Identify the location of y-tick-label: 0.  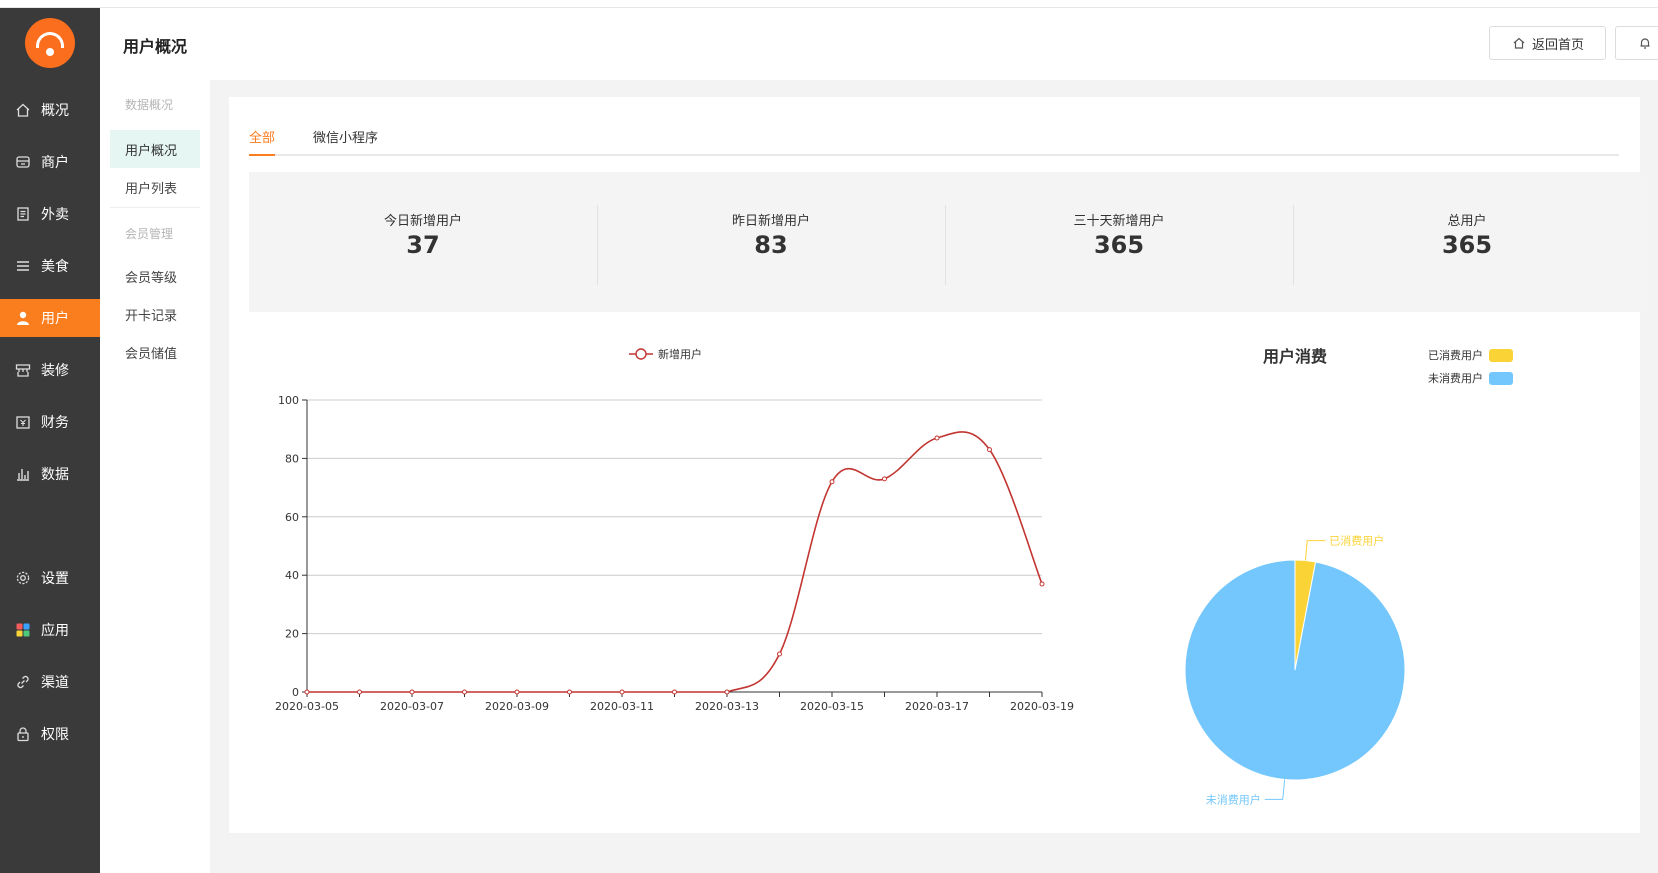
(295, 692).